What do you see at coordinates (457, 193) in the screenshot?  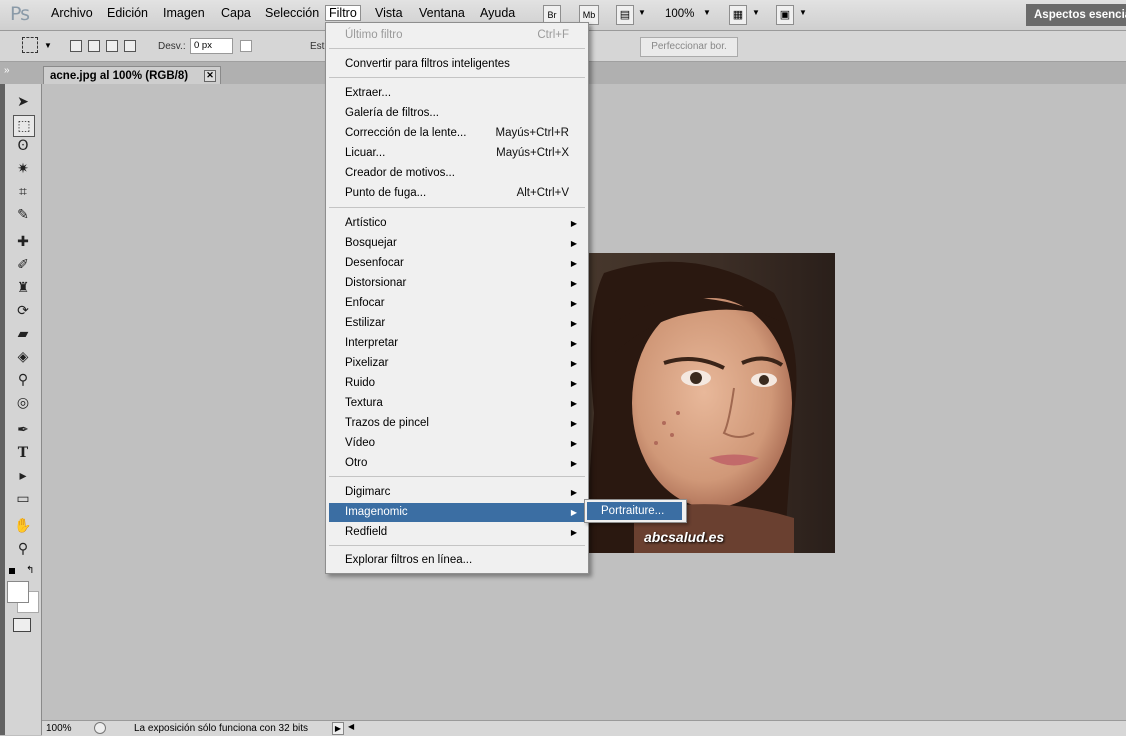 I see `menu-item-punto-fuga: Punto de fuga... Alt+Ctrl+V` at bounding box center [457, 193].